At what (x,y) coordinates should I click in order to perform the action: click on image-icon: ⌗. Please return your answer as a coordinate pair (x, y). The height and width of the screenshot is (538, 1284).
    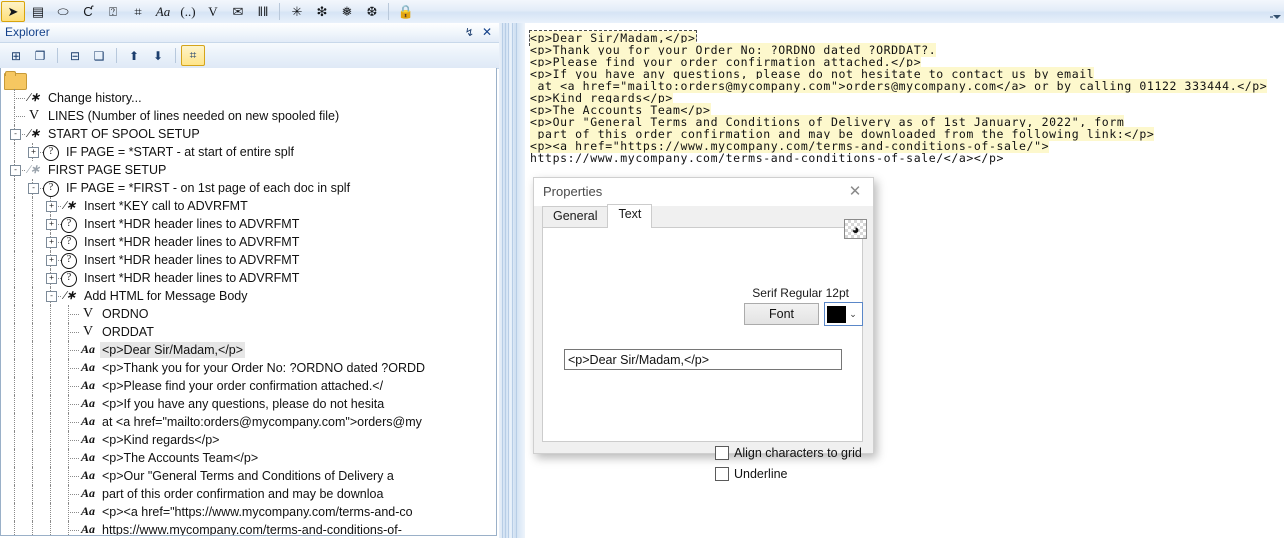
    Looking at the image, I should click on (138, 11).